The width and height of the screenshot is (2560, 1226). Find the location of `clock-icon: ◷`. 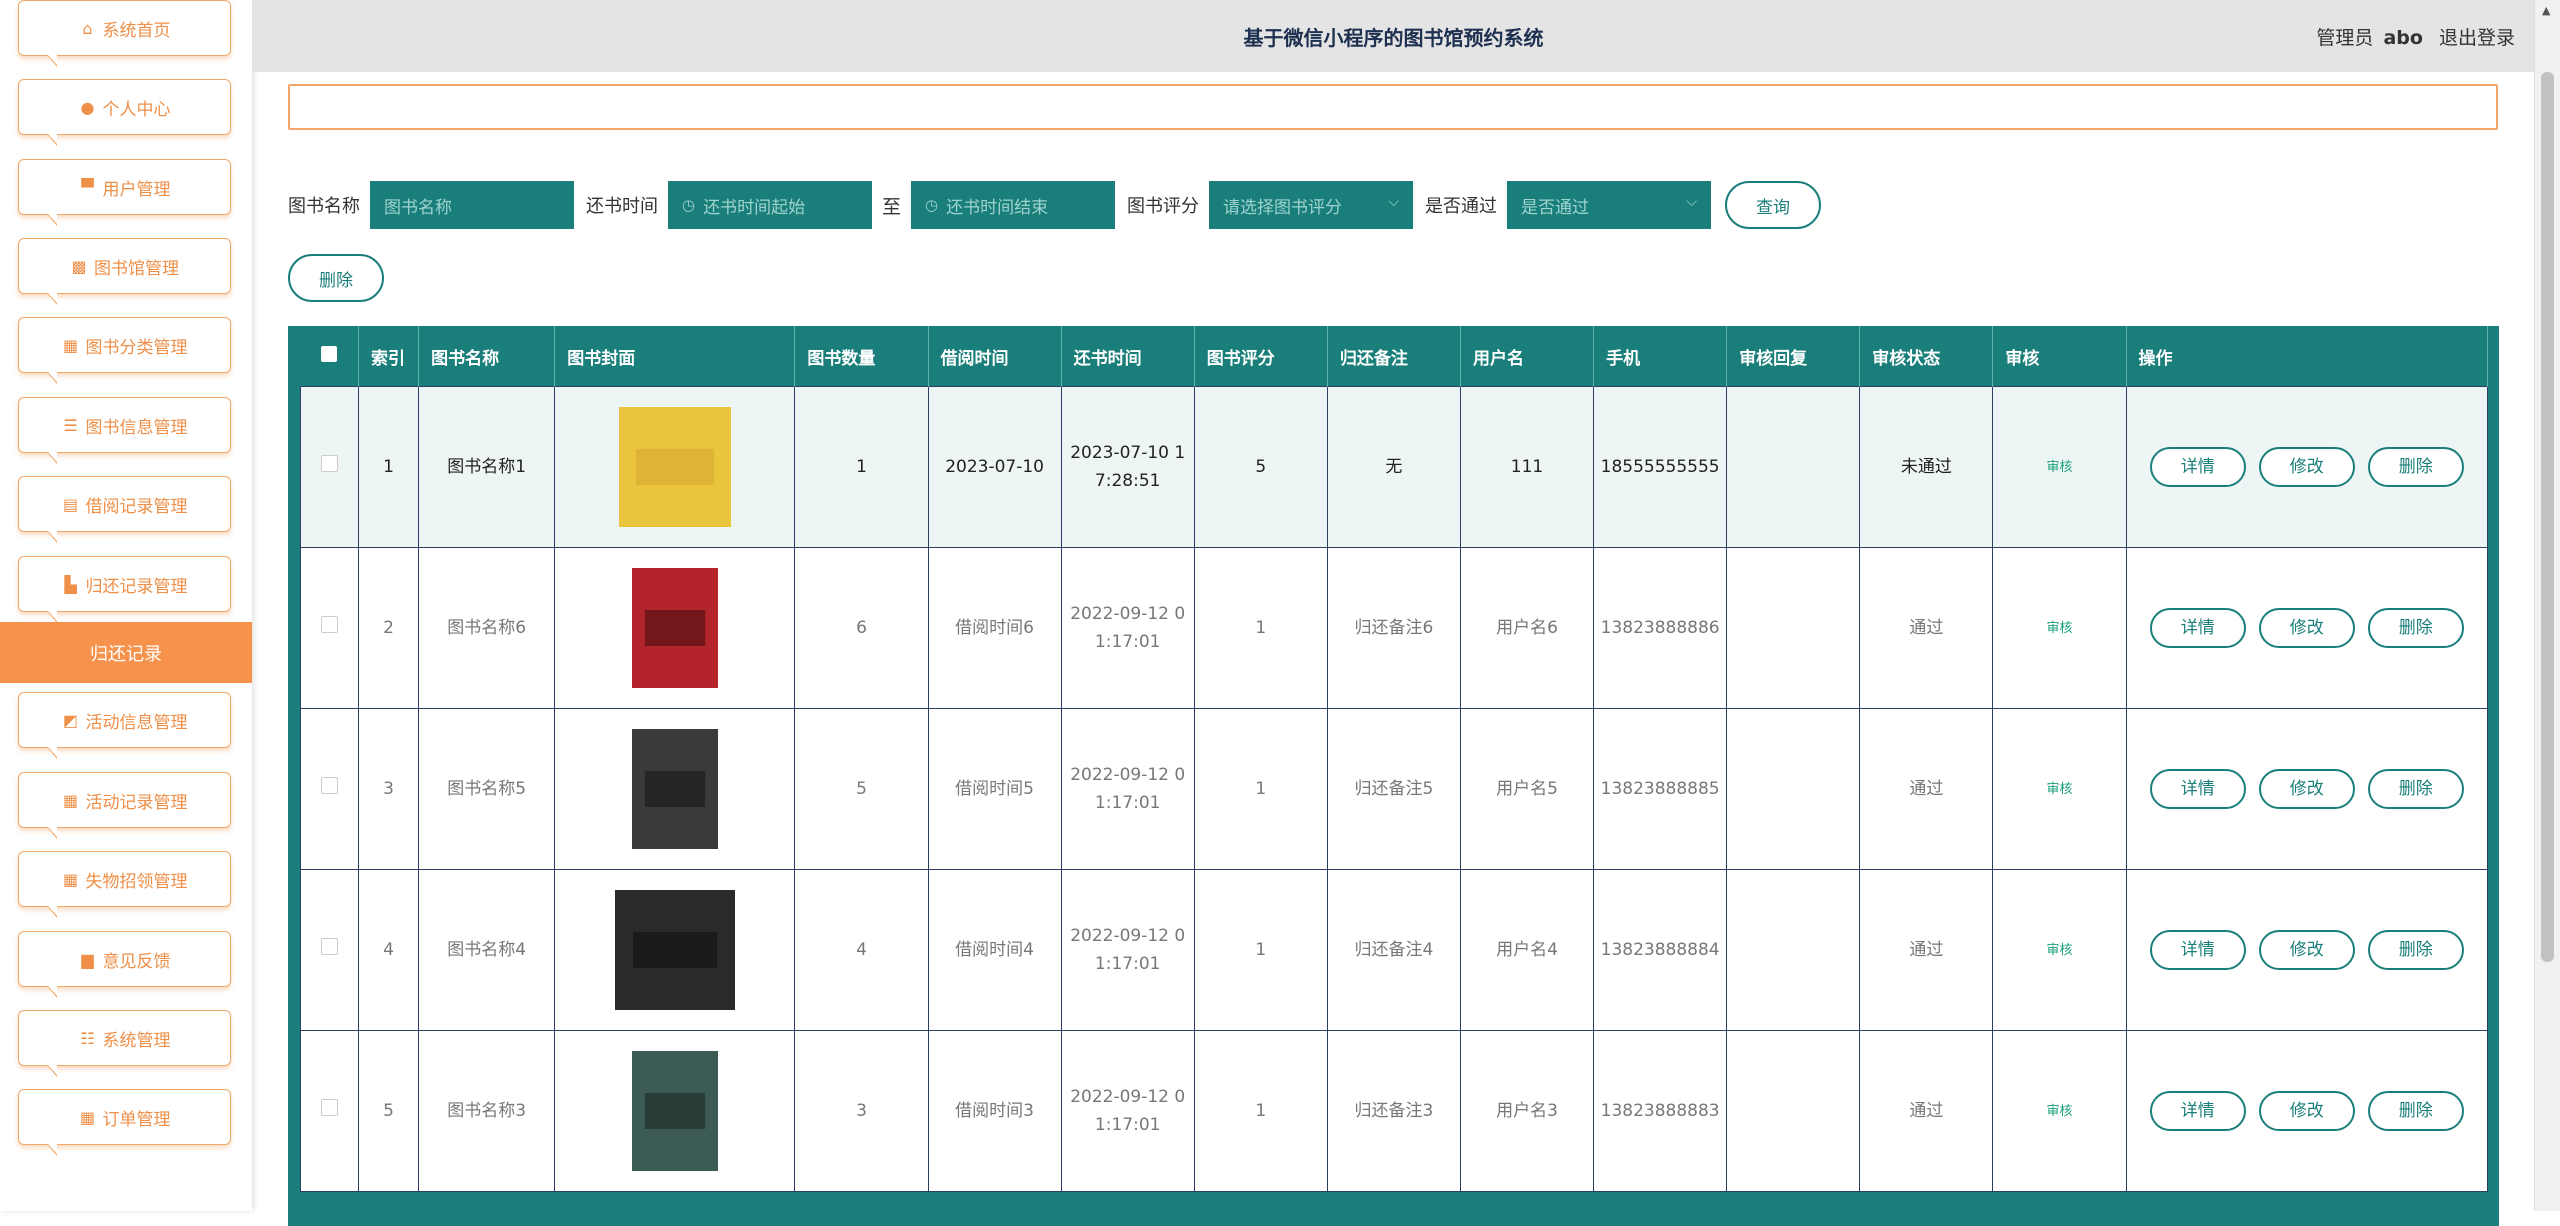

clock-icon: ◷ is located at coordinates (689, 205).